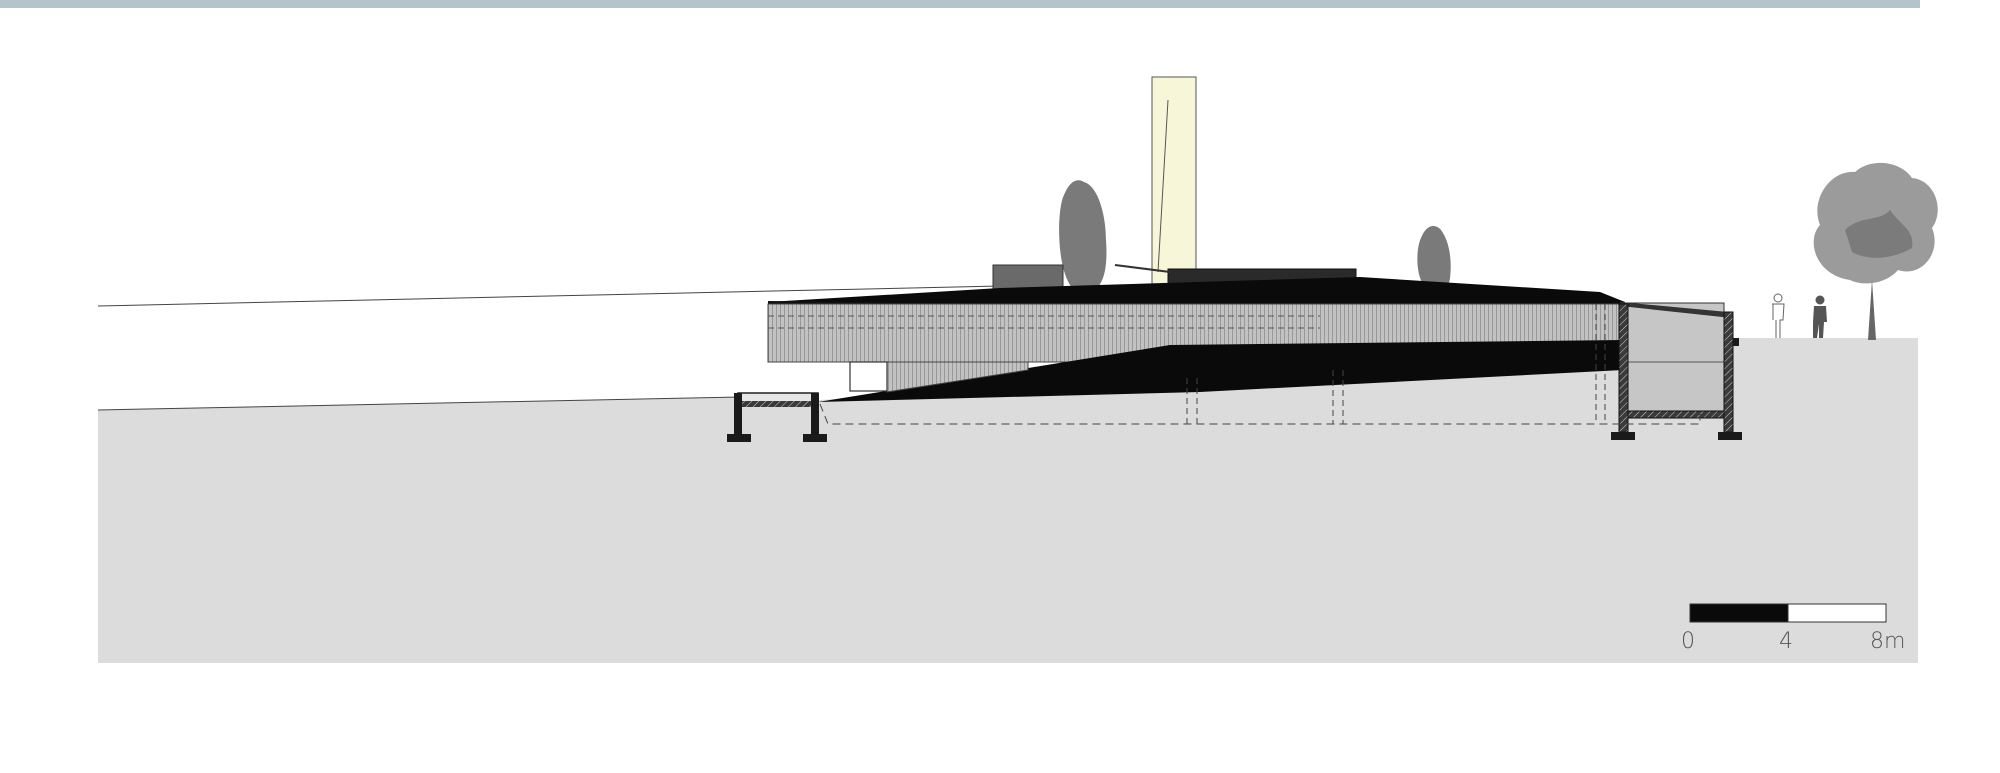 This screenshot has width=2000, height=773. I want to click on left-slab-hatch, so click(778, 404).